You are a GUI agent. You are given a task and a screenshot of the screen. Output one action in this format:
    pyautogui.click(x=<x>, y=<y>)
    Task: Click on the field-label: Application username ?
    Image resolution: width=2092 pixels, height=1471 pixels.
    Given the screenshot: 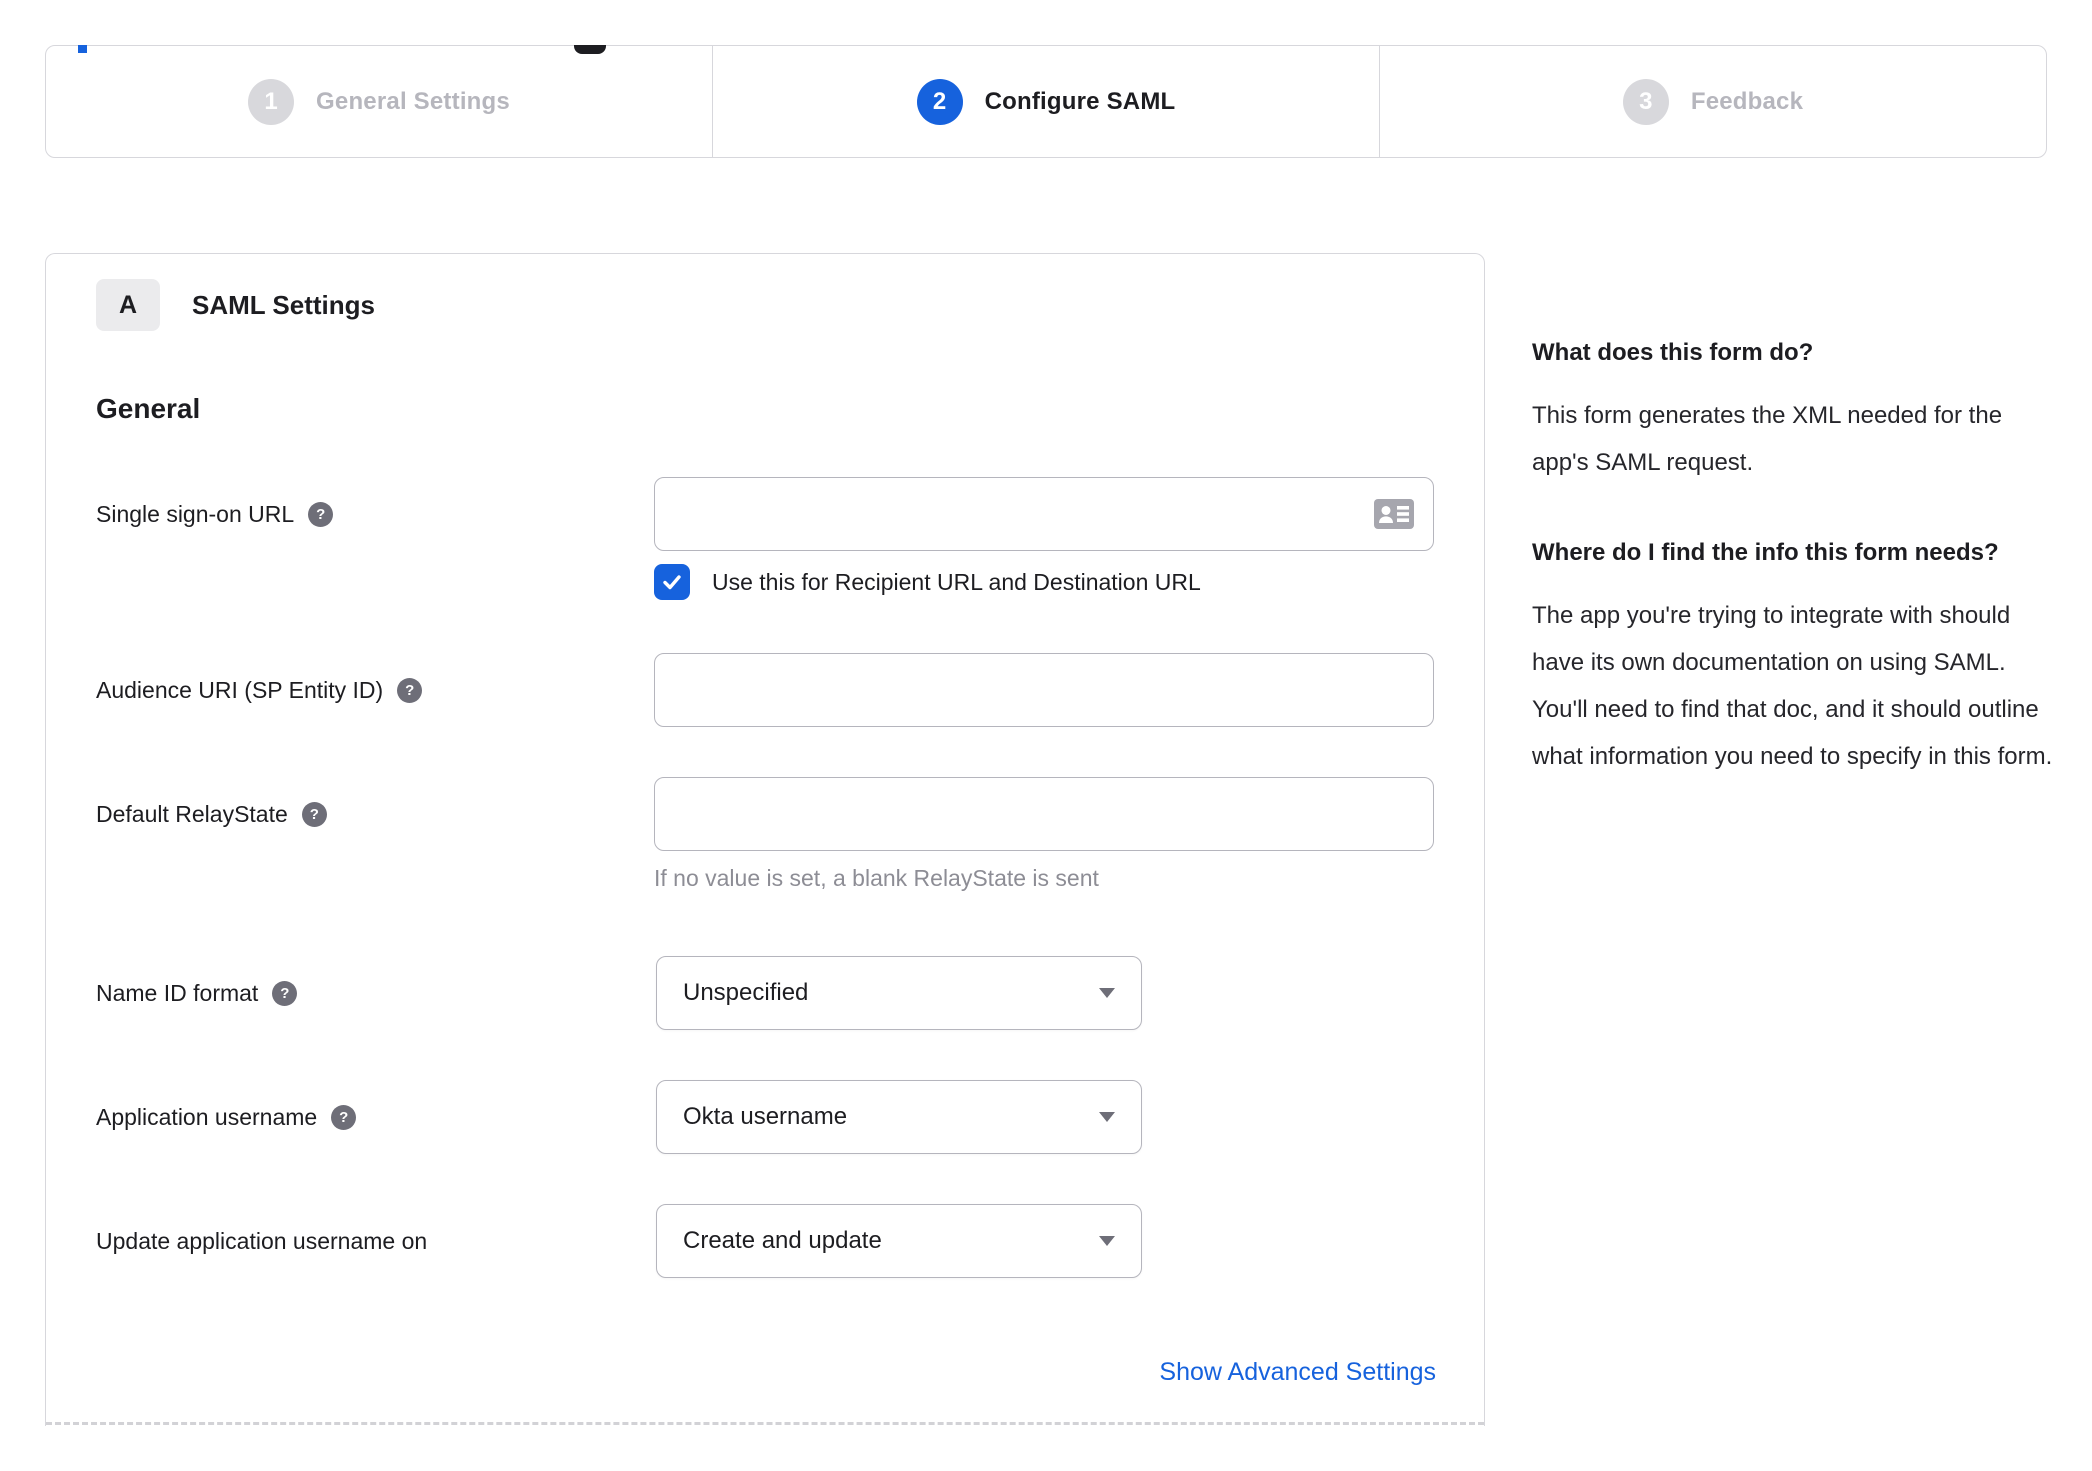 What is the action you would take?
    pyautogui.click(x=376, y=1117)
    